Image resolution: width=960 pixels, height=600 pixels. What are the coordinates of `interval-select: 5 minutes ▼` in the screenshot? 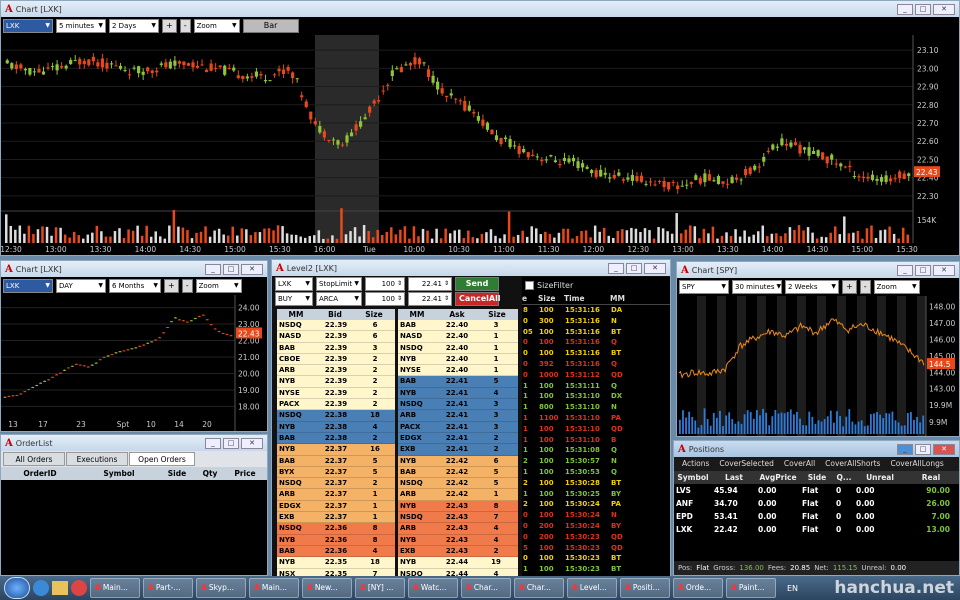 It's located at (81, 26).